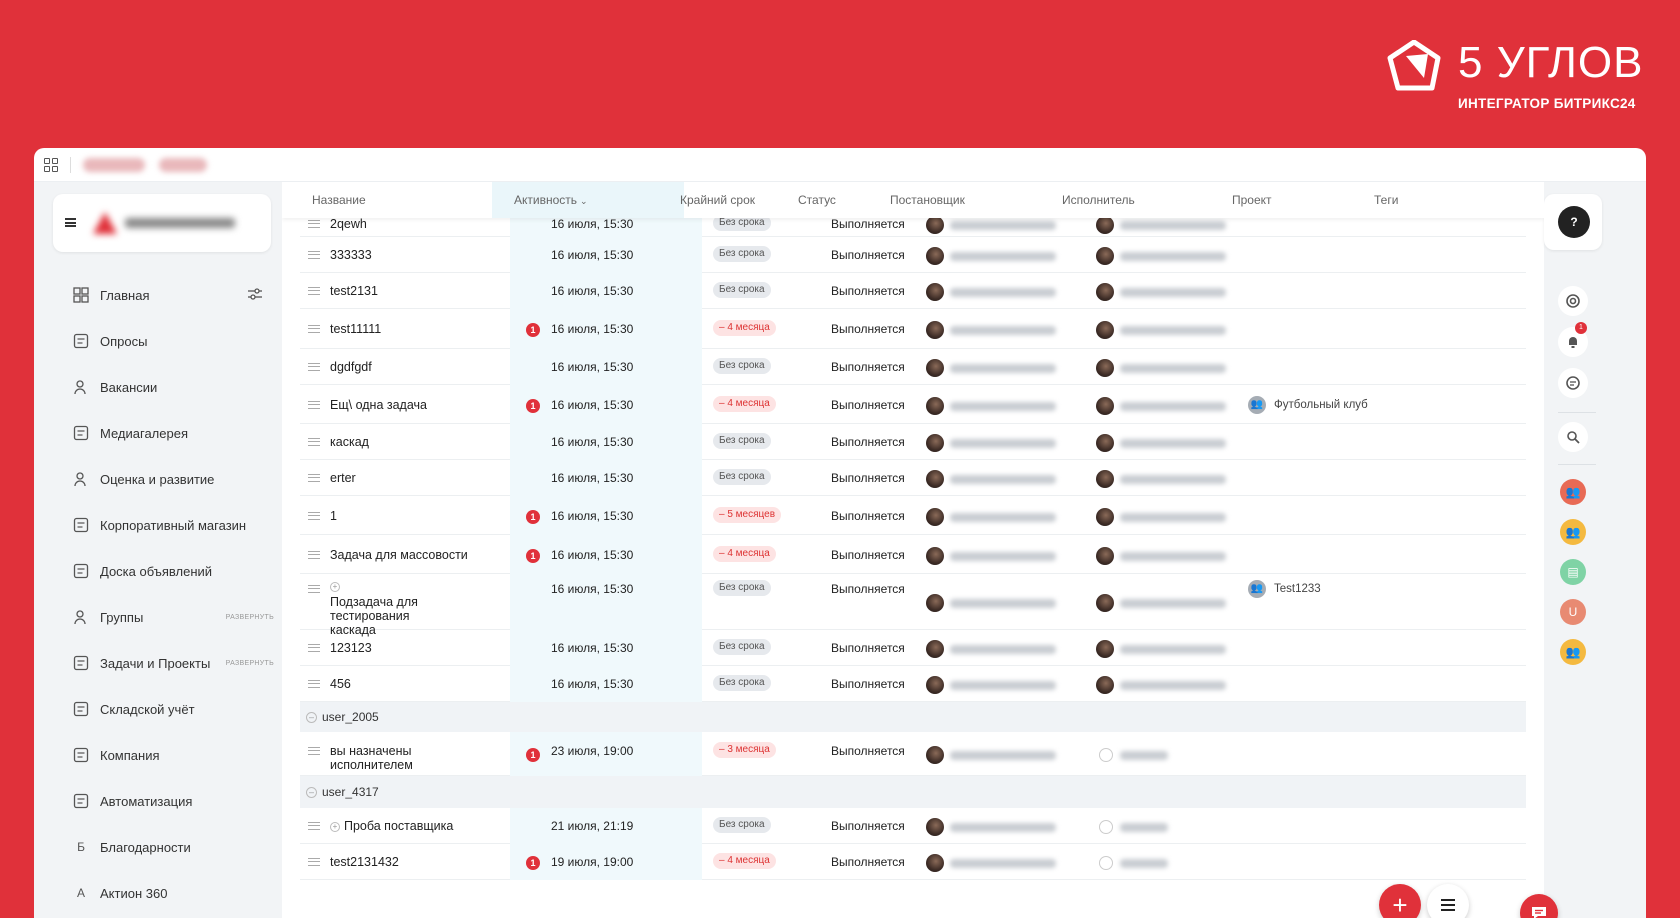 Image resolution: width=1680 pixels, height=918 pixels. Describe the element at coordinates (1573, 612) in the screenshot. I see `user-avatar: U` at that location.